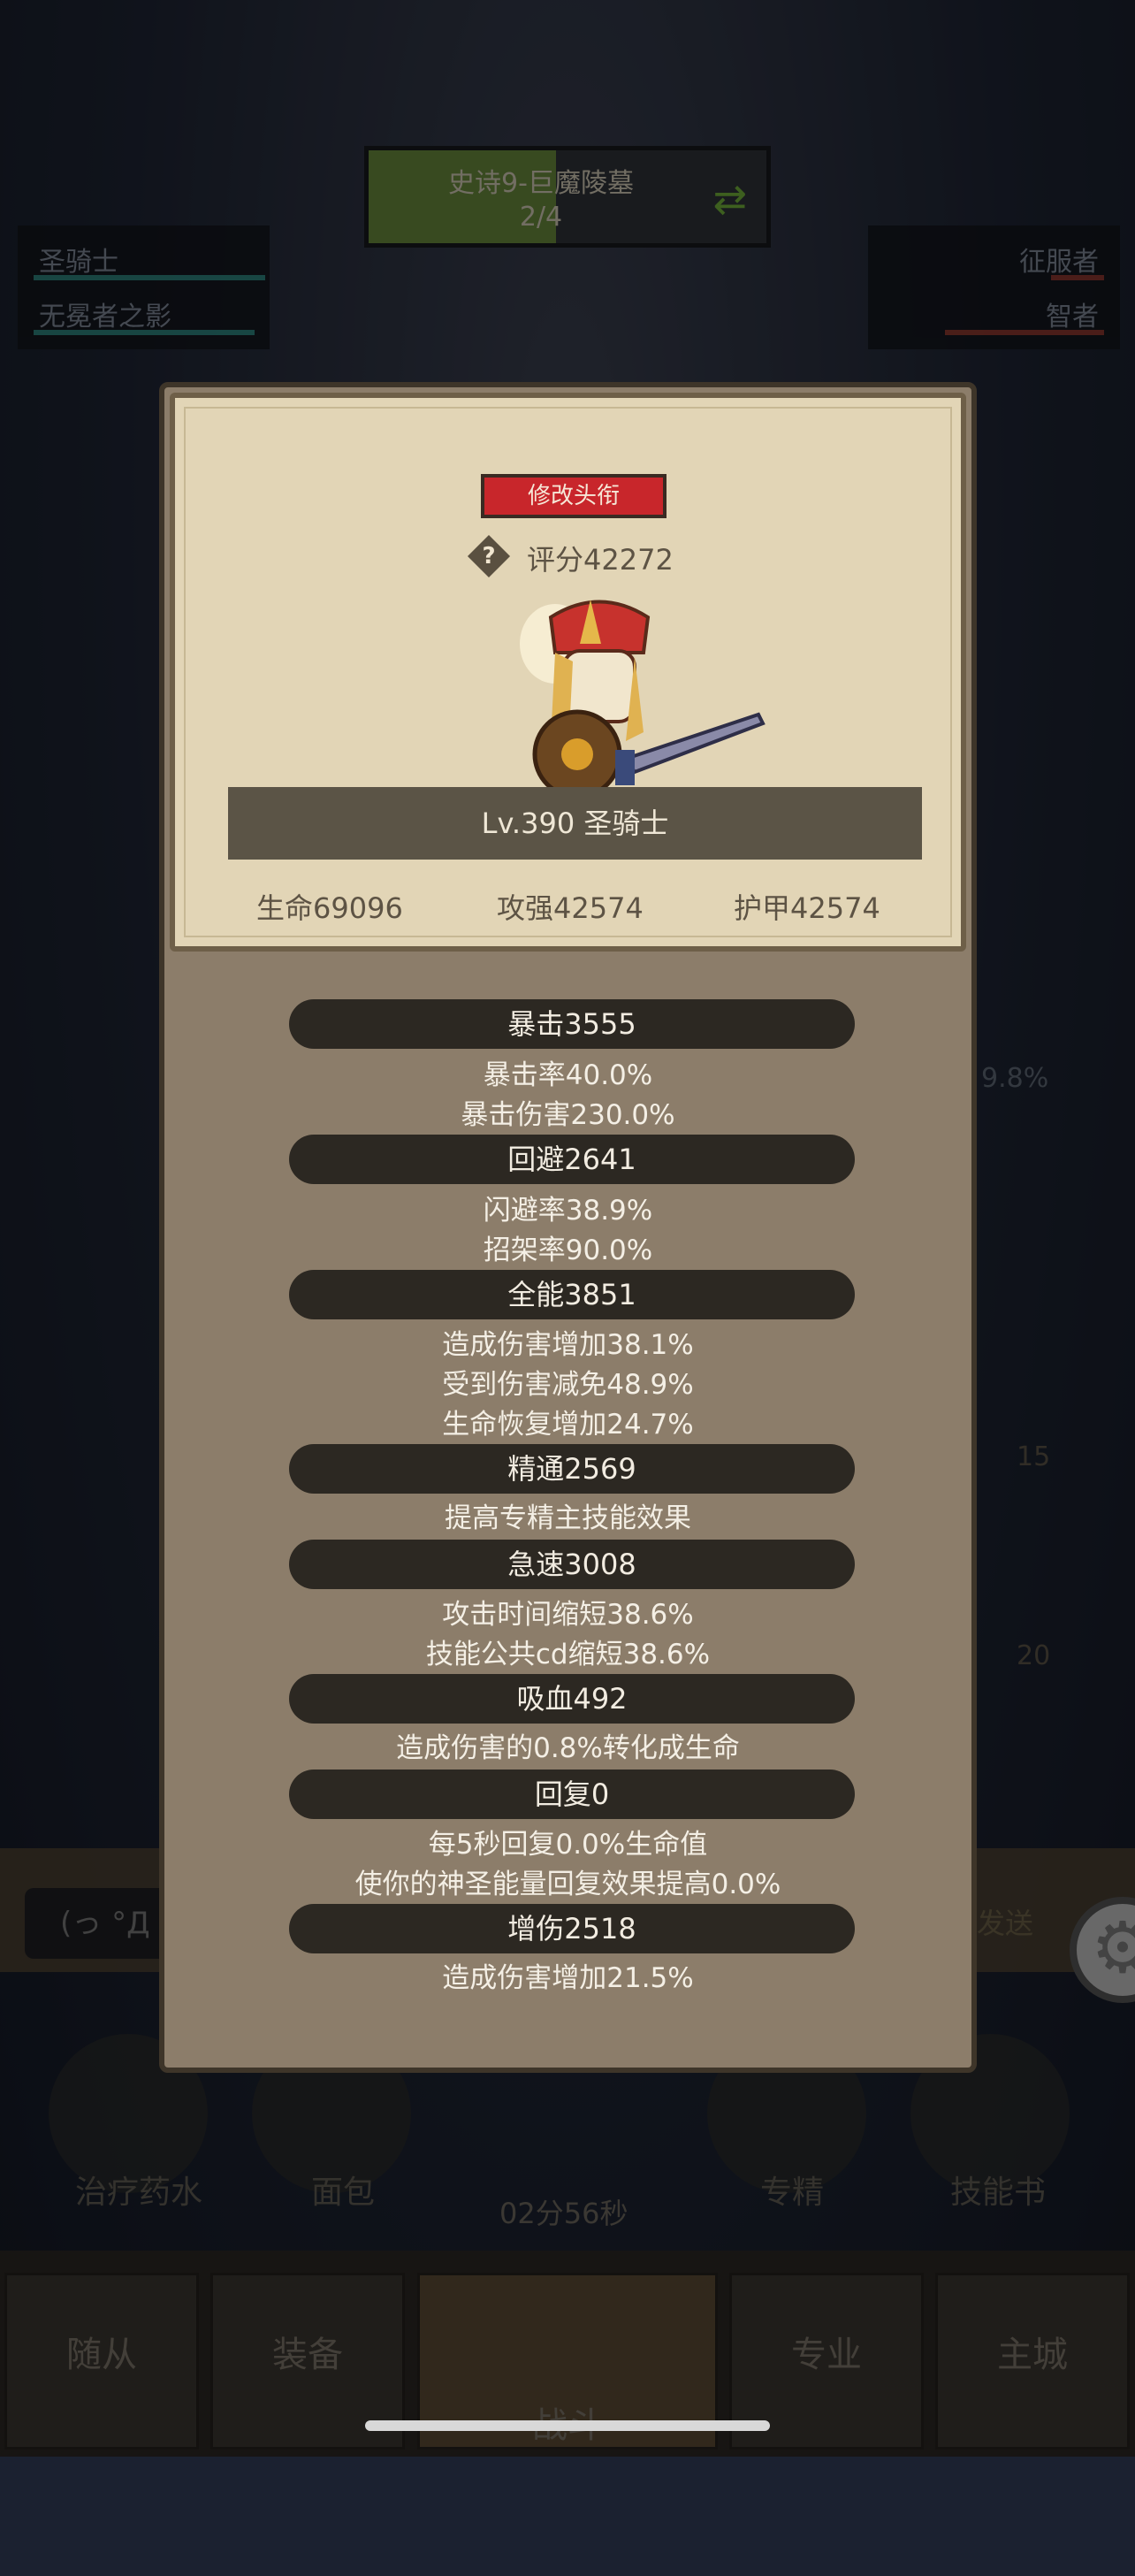 The height and width of the screenshot is (2576, 1135). What do you see at coordinates (330, 908) in the screenshot?
I see `health-stat: 生命69096` at bounding box center [330, 908].